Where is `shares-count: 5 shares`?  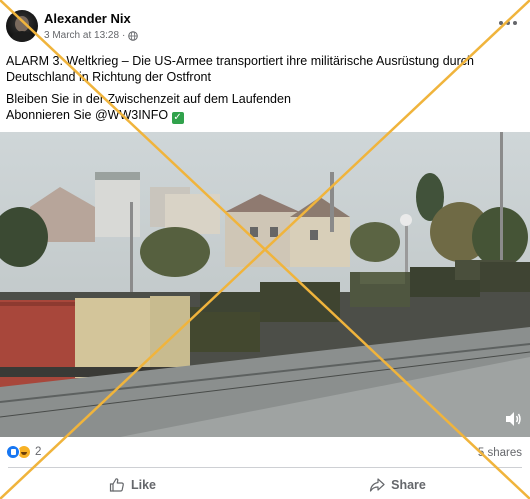 shares-count: 5 shares is located at coordinates (500, 453).